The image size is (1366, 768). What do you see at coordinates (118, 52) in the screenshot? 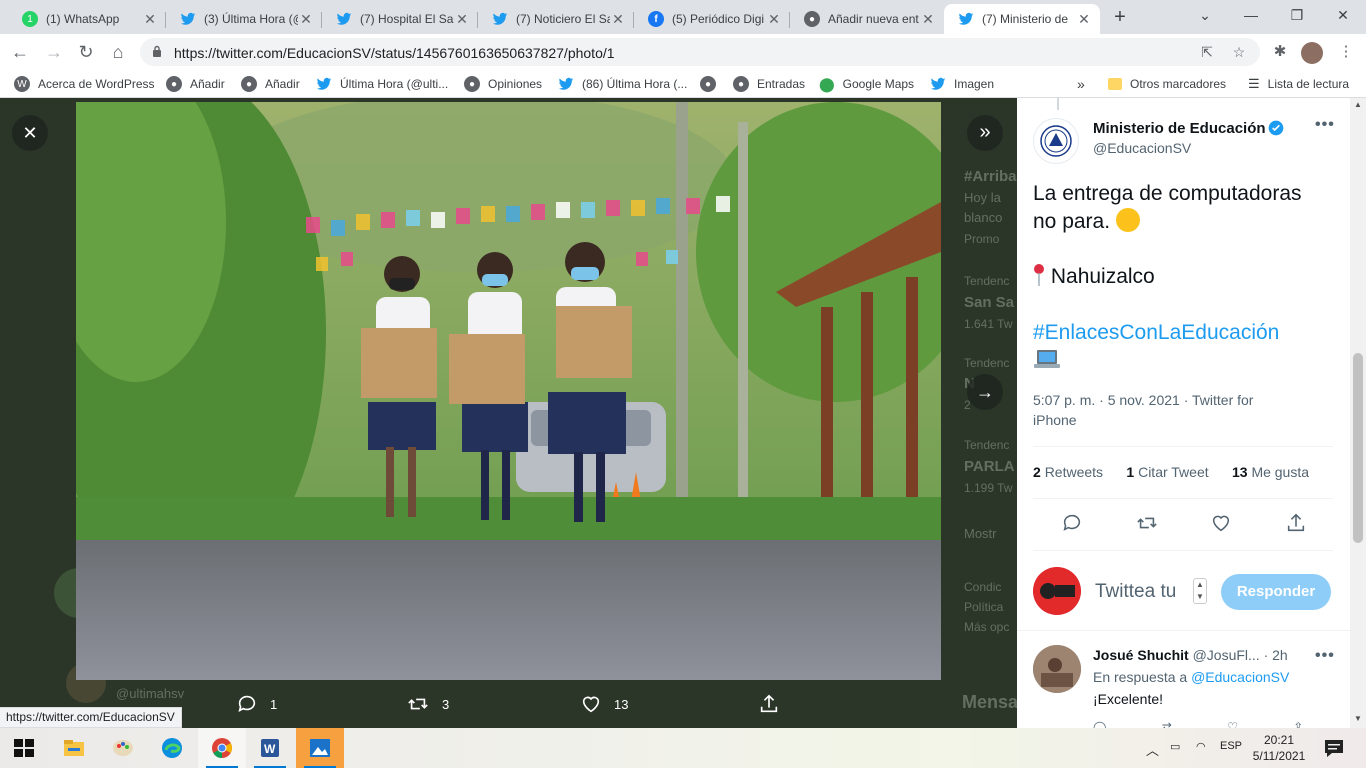
I see `home-icon: ⌂` at bounding box center [118, 52].